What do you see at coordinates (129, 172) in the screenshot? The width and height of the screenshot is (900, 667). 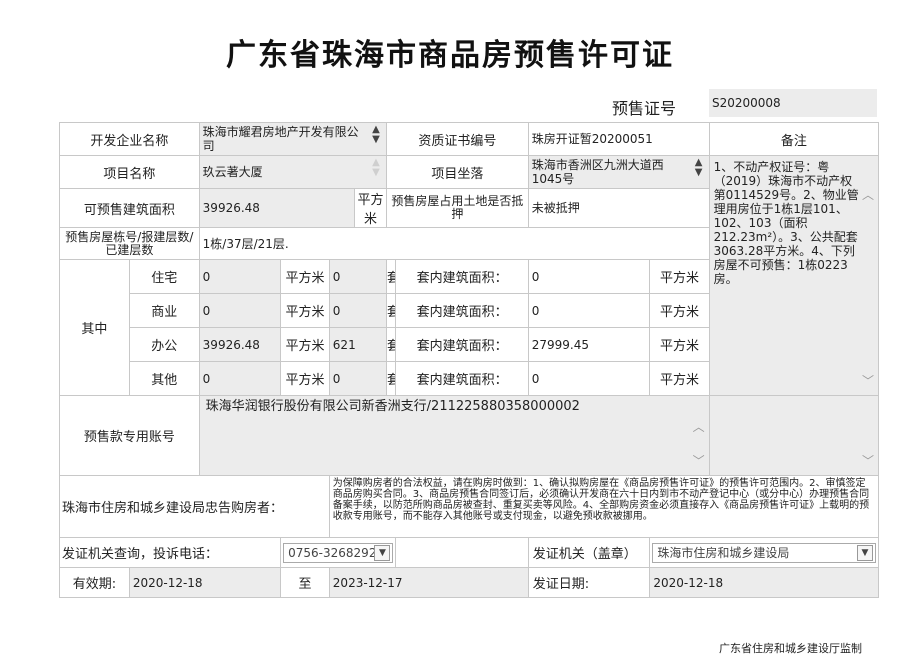 I see `project-name-label: 项目名称` at bounding box center [129, 172].